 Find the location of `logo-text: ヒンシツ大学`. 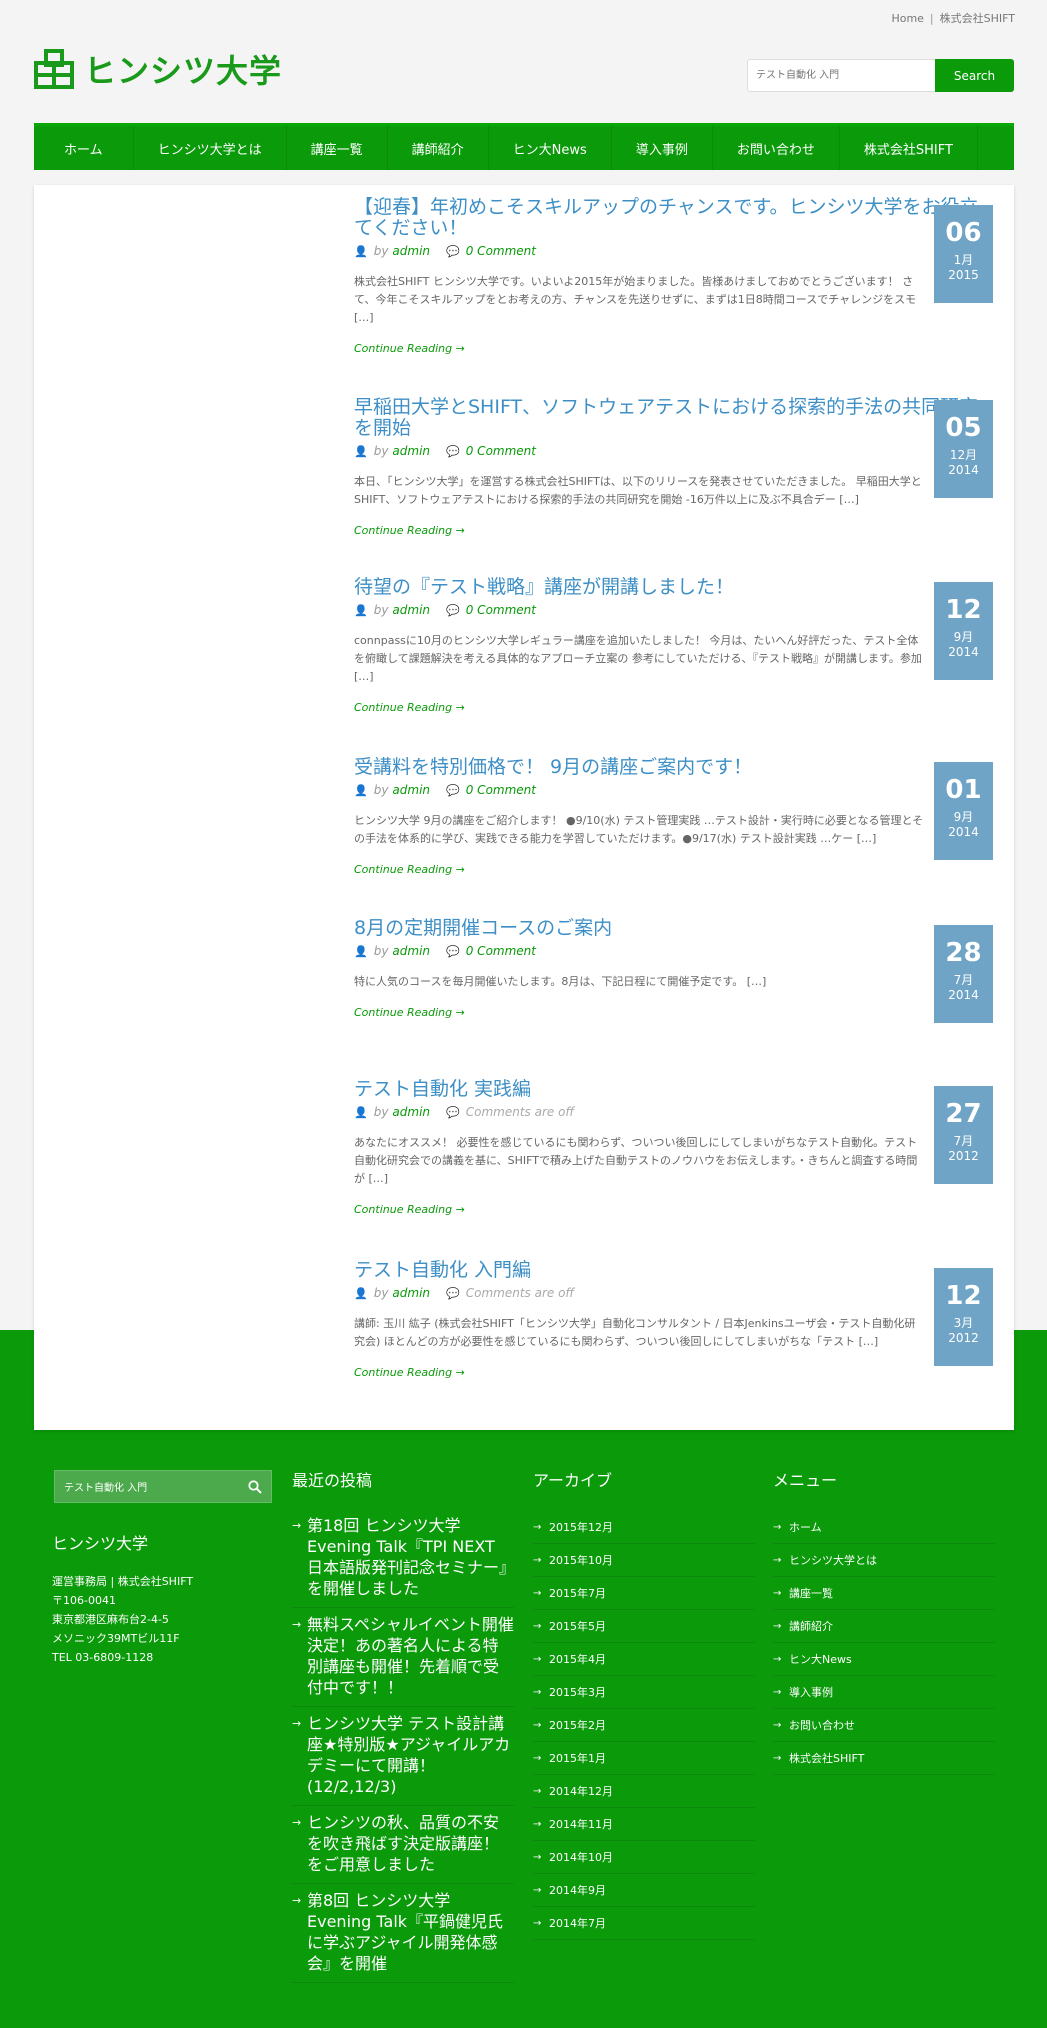

logo-text: ヒンシツ大学 is located at coordinates (183, 71).